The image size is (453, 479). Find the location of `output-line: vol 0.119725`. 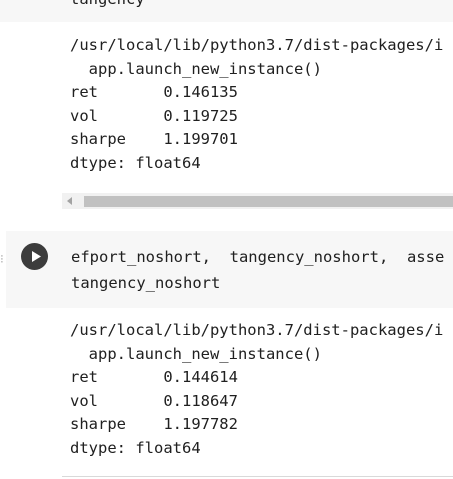

output-line: vol 0.119725 is located at coordinates (154, 115).